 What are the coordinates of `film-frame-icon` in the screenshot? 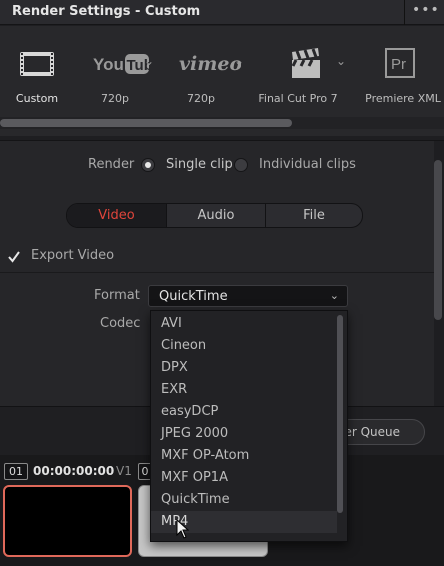 It's located at (37, 64).